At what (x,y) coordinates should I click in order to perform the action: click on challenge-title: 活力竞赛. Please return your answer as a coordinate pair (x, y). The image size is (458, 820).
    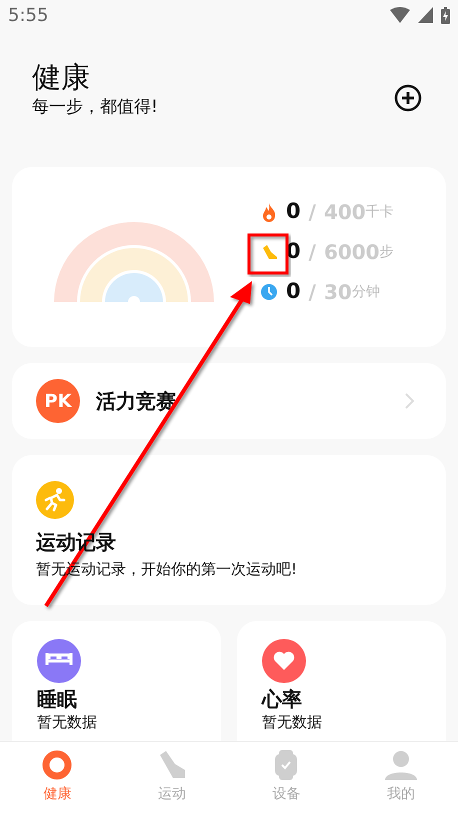
    Looking at the image, I should click on (136, 401).